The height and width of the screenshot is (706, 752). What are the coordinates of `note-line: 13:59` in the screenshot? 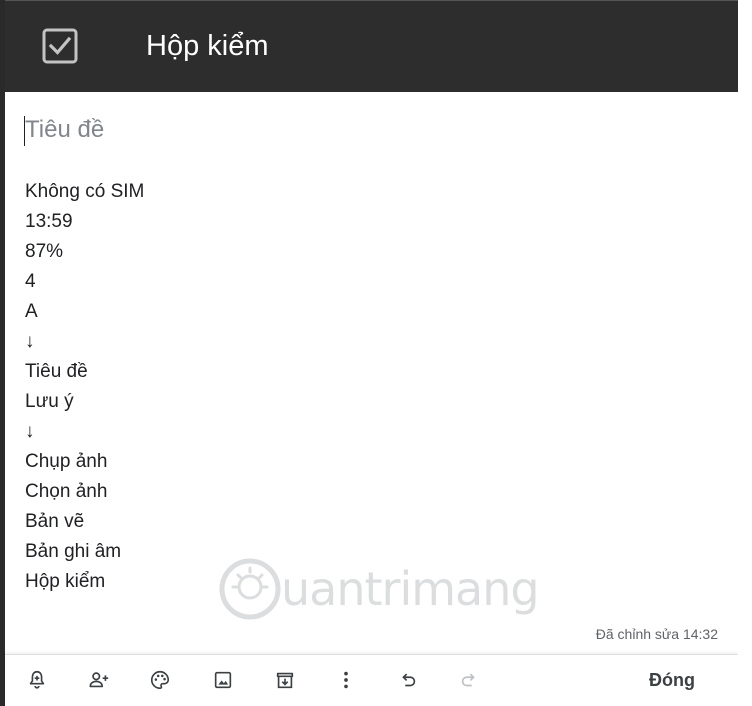 It's located at (49, 221).